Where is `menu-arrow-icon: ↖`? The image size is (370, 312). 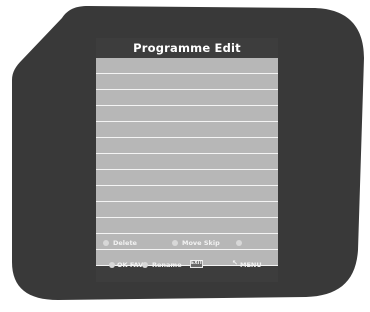 menu-arrow-icon: ↖ is located at coordinates (235, 263).